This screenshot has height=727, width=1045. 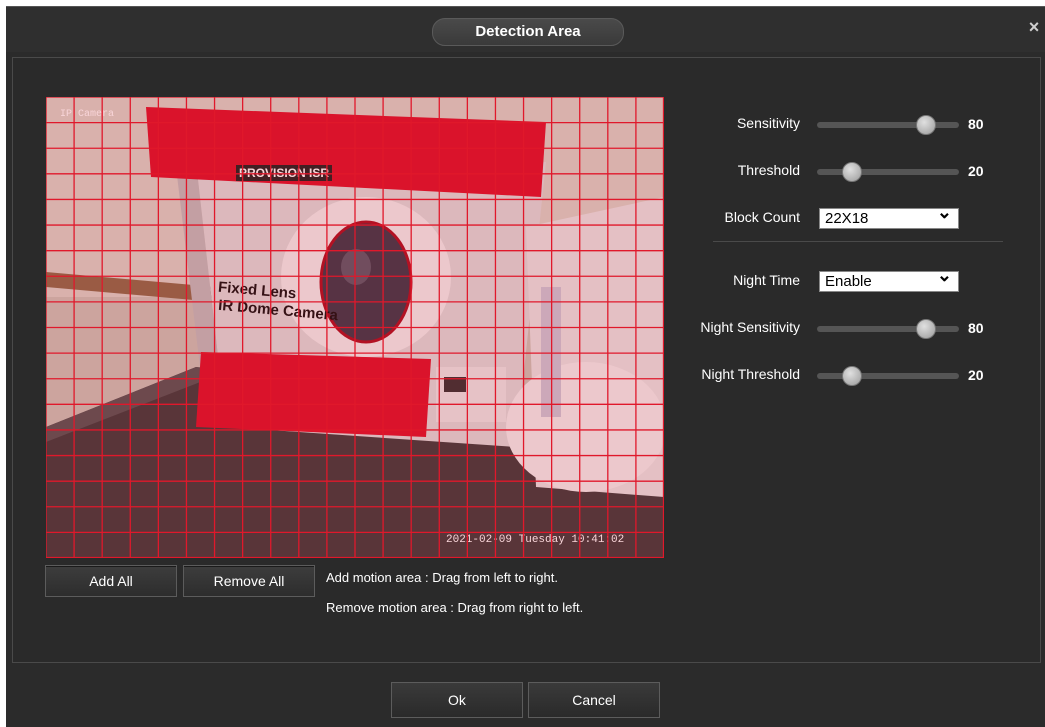 I want to click on ok-button: Ok, so click(x=457, y=700).